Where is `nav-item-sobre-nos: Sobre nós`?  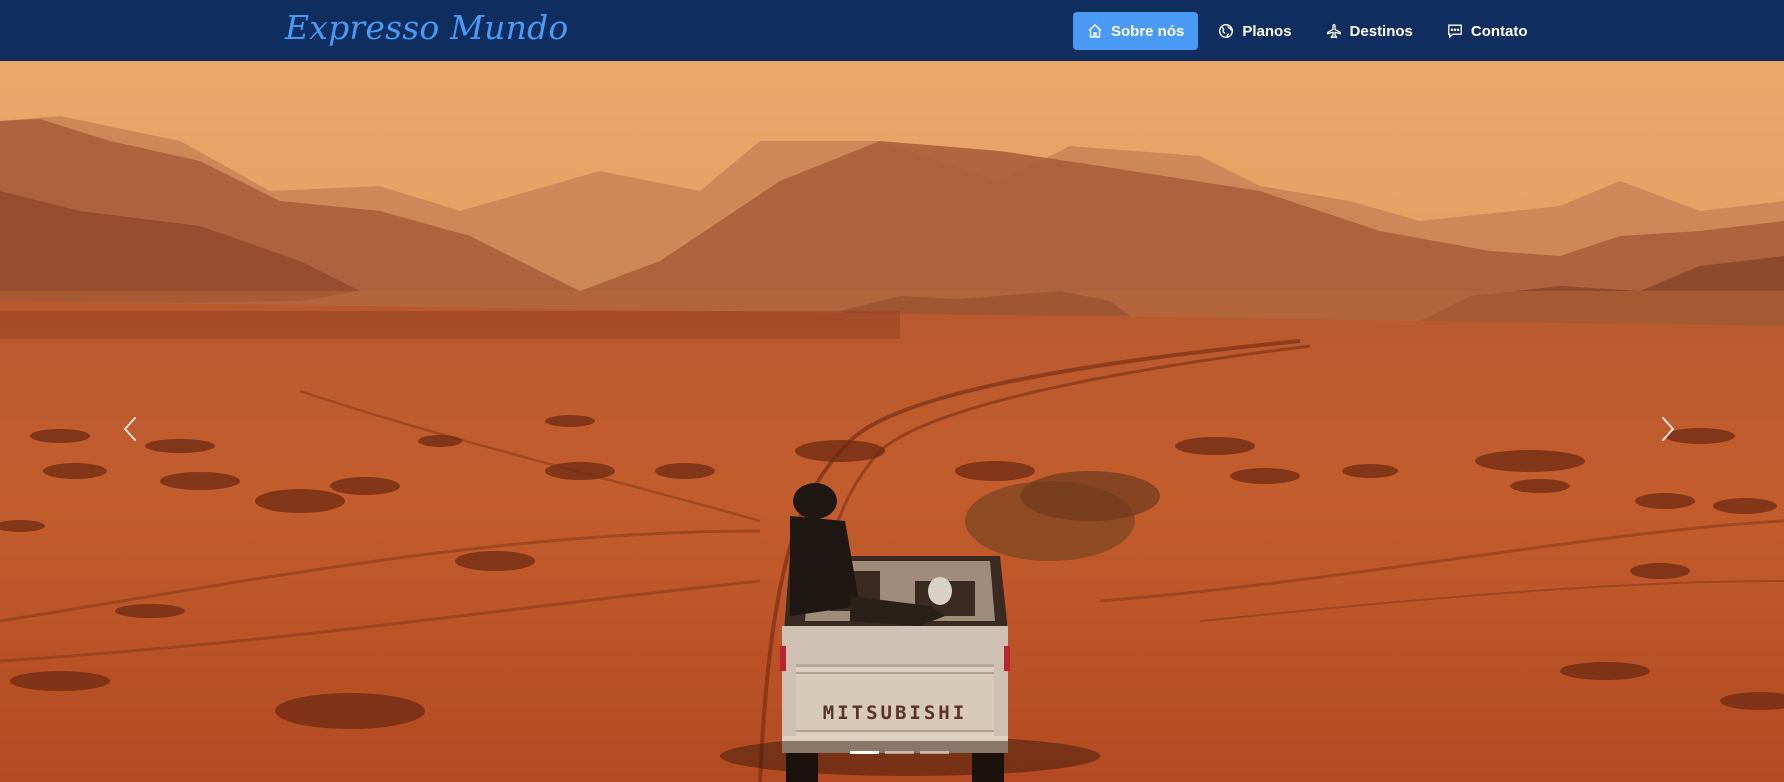 nav-item-sobre-nos: Sobre nós is located at coordinates (1136, 31).